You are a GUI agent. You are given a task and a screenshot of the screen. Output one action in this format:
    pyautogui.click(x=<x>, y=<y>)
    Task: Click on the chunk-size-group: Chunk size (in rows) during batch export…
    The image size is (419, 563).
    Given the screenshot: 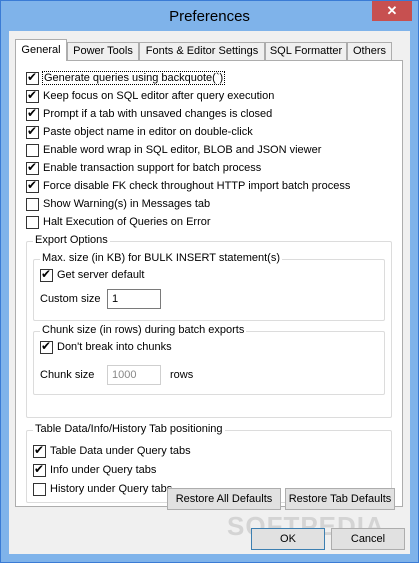 What is the action you would take?
    pyautogui.click(x=209, y=359)
    